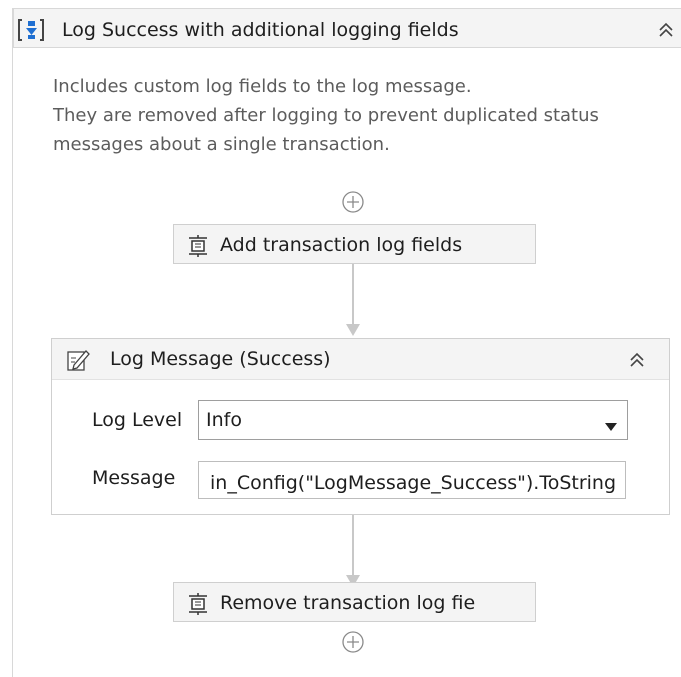  Describe the element at coordinates (32, 30) in the screenshot. I see `sequence-icon` at that location.